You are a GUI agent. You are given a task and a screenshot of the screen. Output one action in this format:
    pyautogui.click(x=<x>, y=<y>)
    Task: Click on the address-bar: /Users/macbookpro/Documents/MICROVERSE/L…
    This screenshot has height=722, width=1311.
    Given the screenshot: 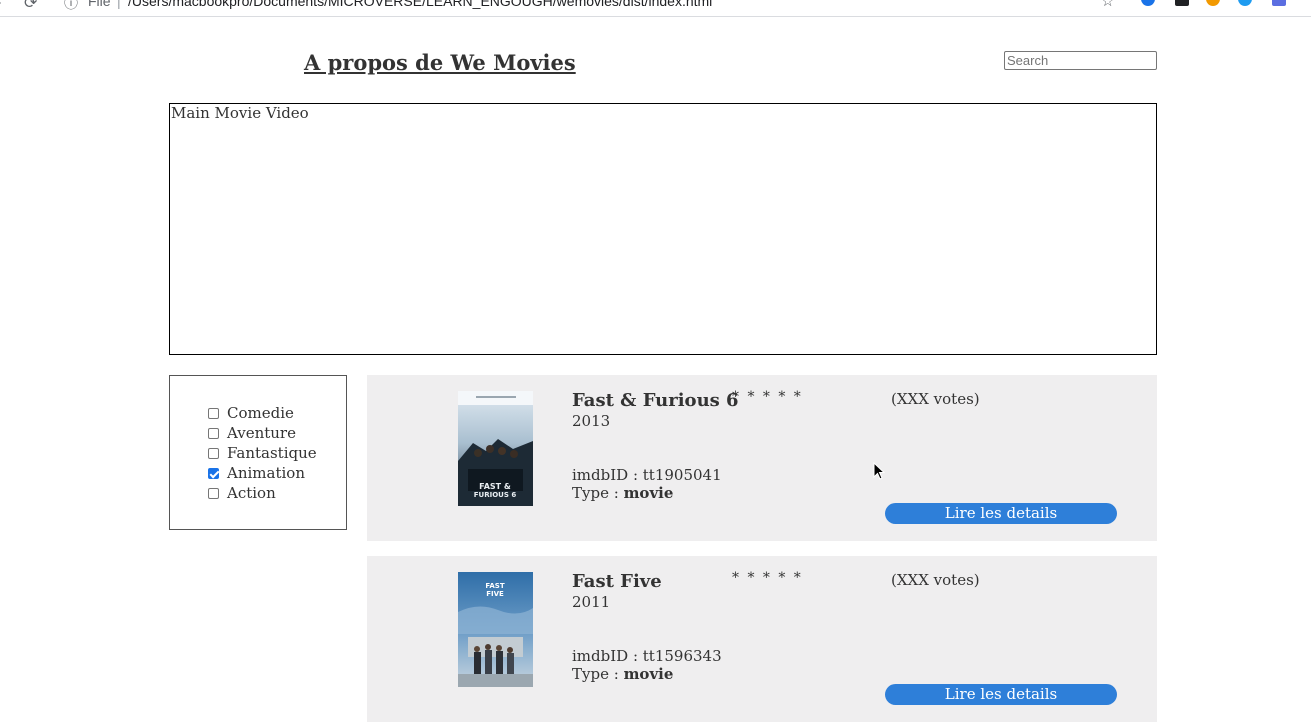 What is the action you would take?
    pyautogui.click(x=420, y=4)
    